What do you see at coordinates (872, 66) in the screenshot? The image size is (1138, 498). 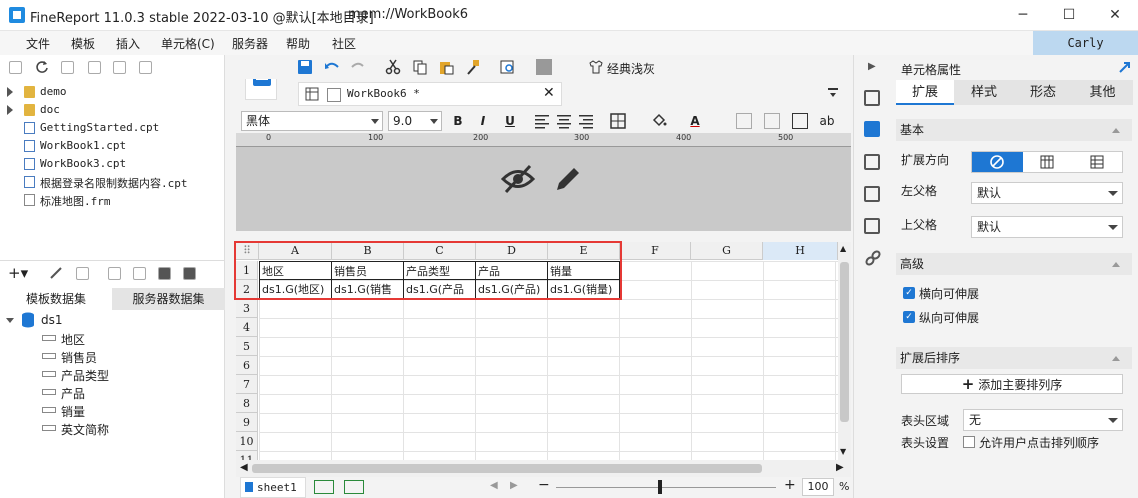 I see `collapse-panel-icon: ▶` at bounding box center [872, 66].